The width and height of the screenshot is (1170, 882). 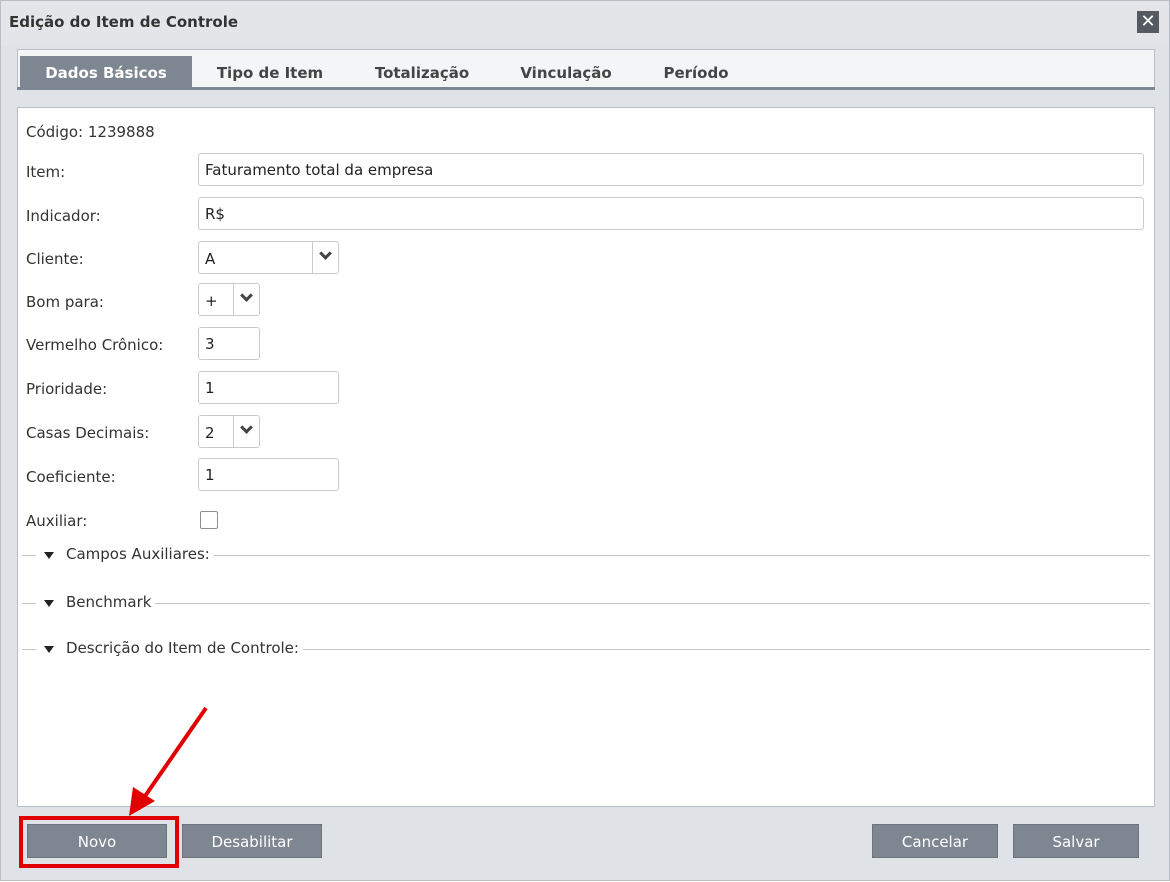 What do you see at coordinates (168, 761) in the screenshot?
I see `annotation-arrow-icon` at bounding box center [168, 761].